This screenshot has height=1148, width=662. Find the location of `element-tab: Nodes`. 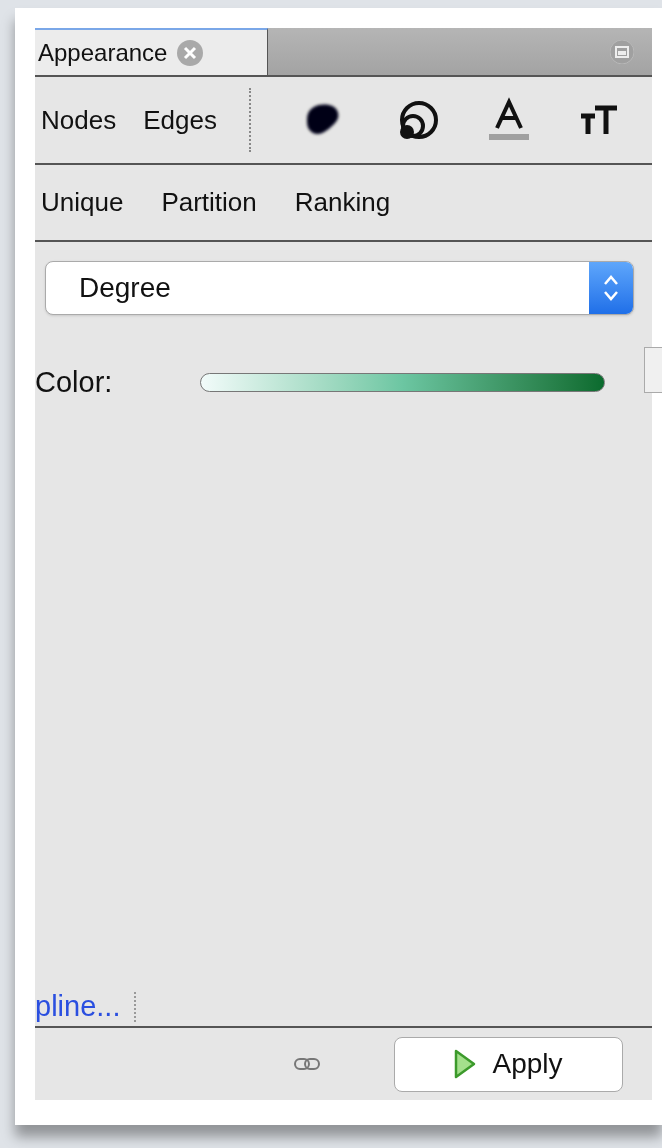

element-tab: Nodes is located at coordinates (79, 120).